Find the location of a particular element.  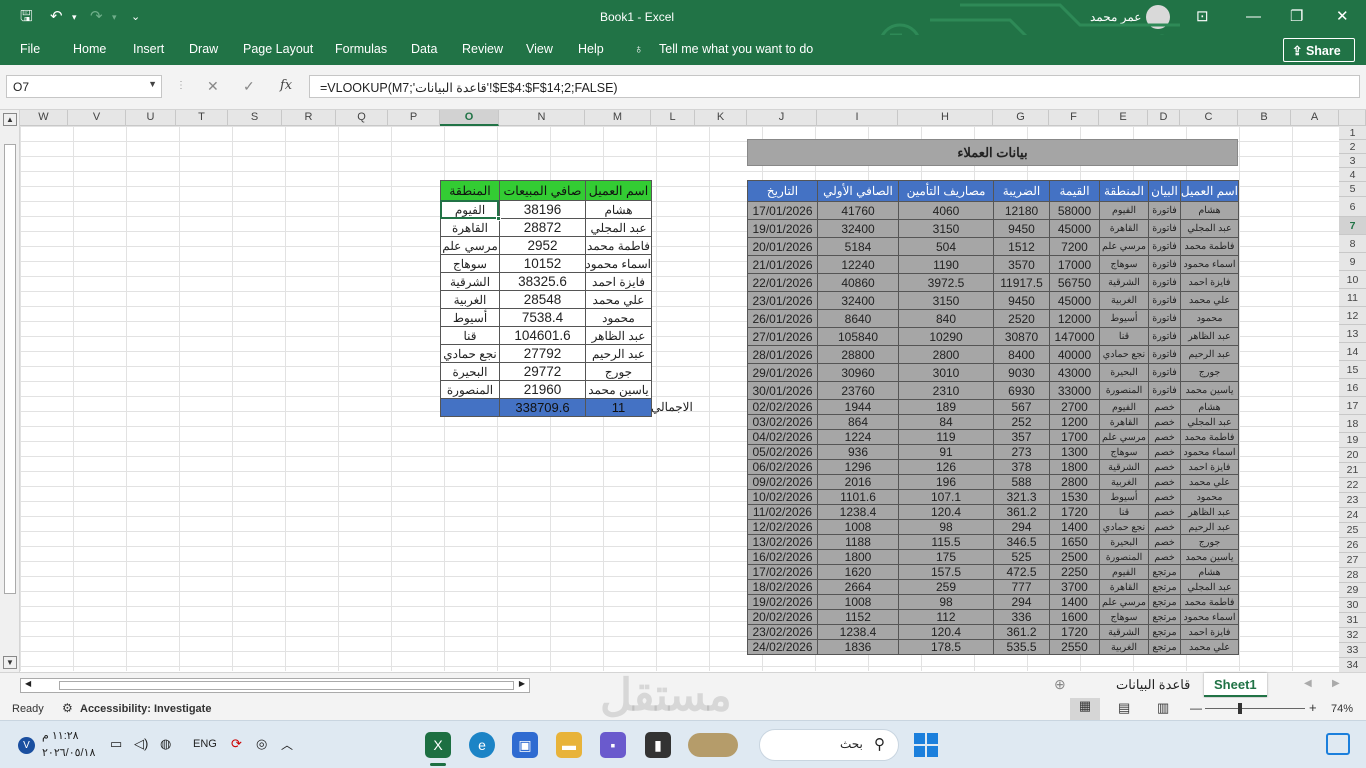

customer-cell: 22/01/2026 is located at coordinates (782, 282).